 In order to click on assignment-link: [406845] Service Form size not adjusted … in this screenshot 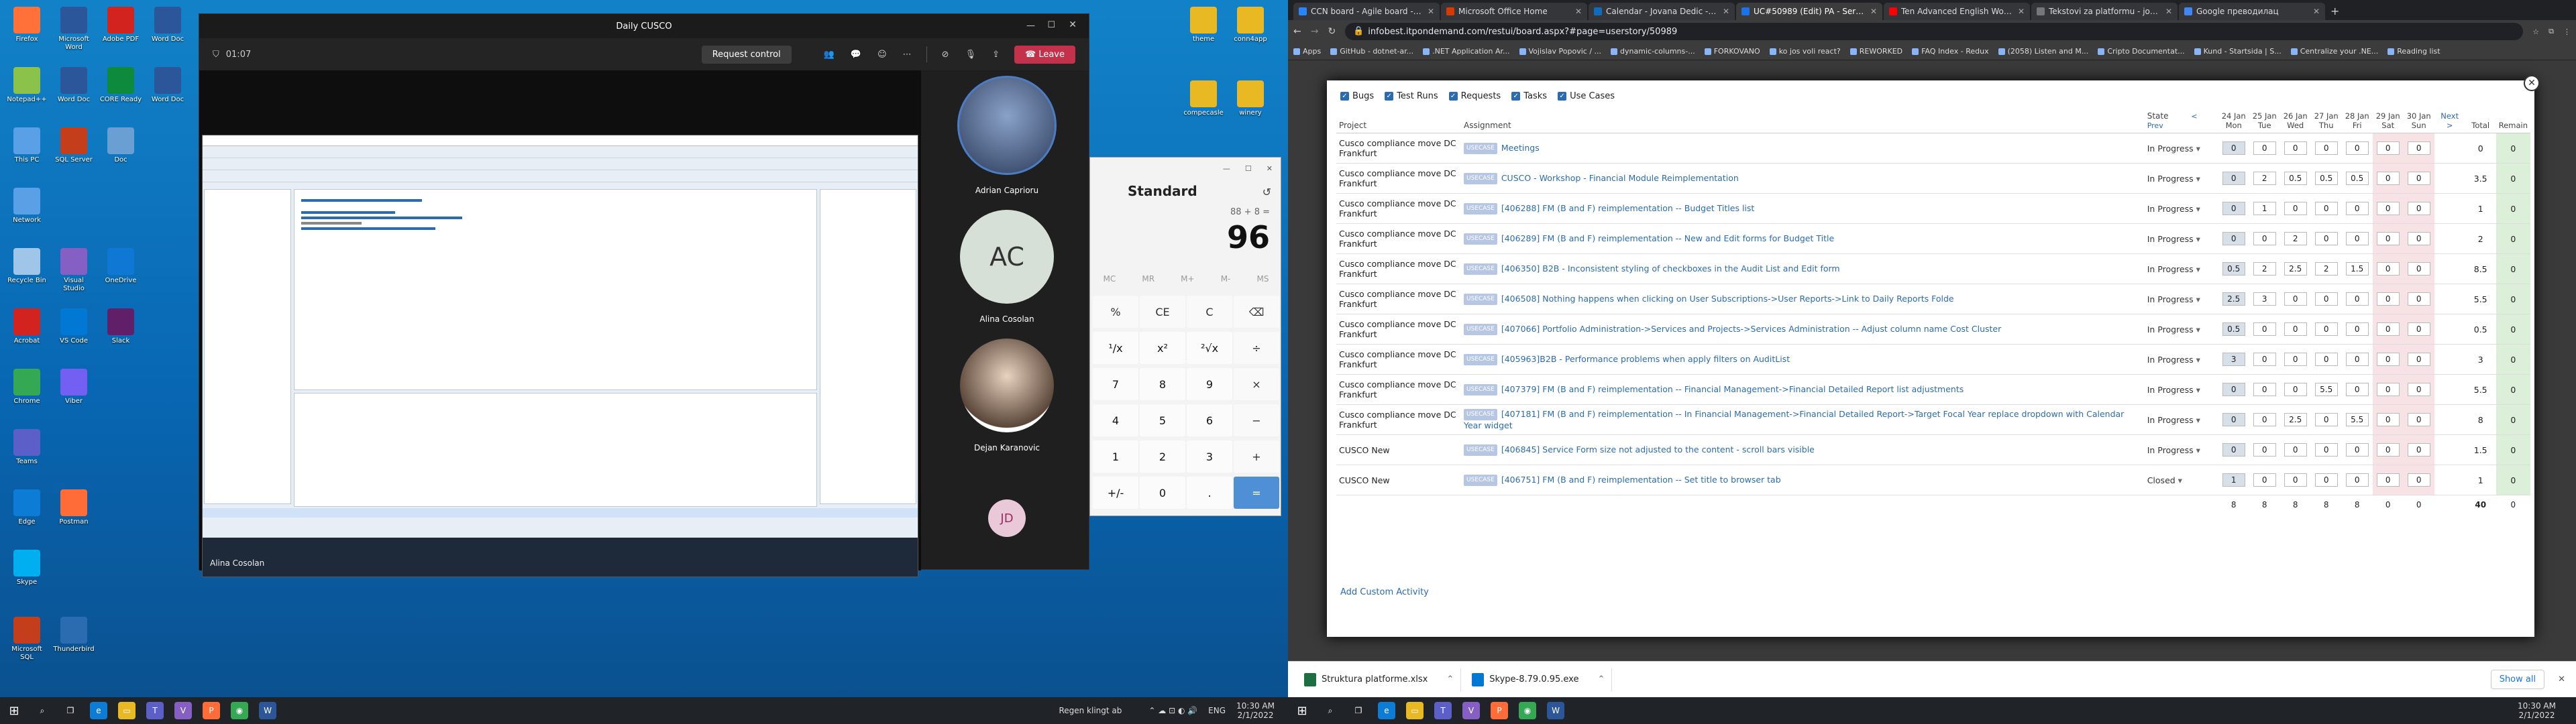, I will do `click(1658, 450)`.